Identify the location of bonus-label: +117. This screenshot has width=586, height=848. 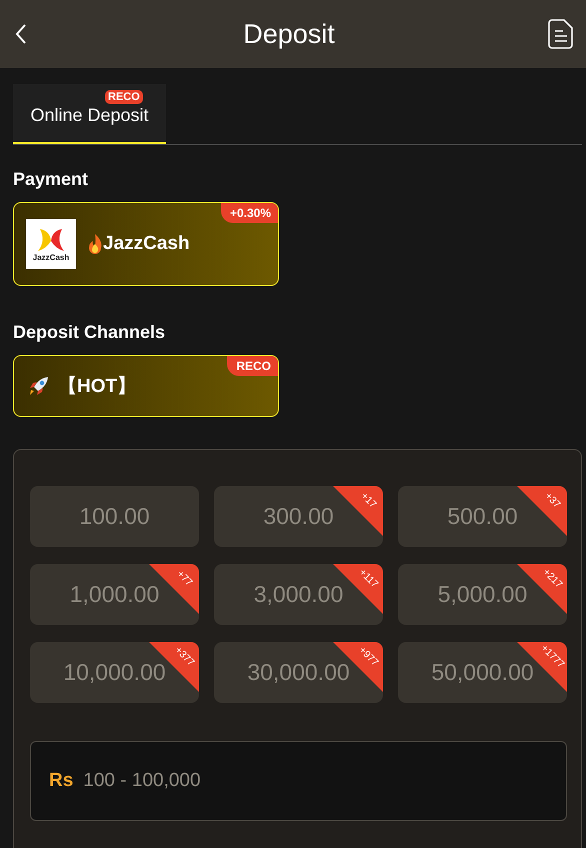
(368, 579).